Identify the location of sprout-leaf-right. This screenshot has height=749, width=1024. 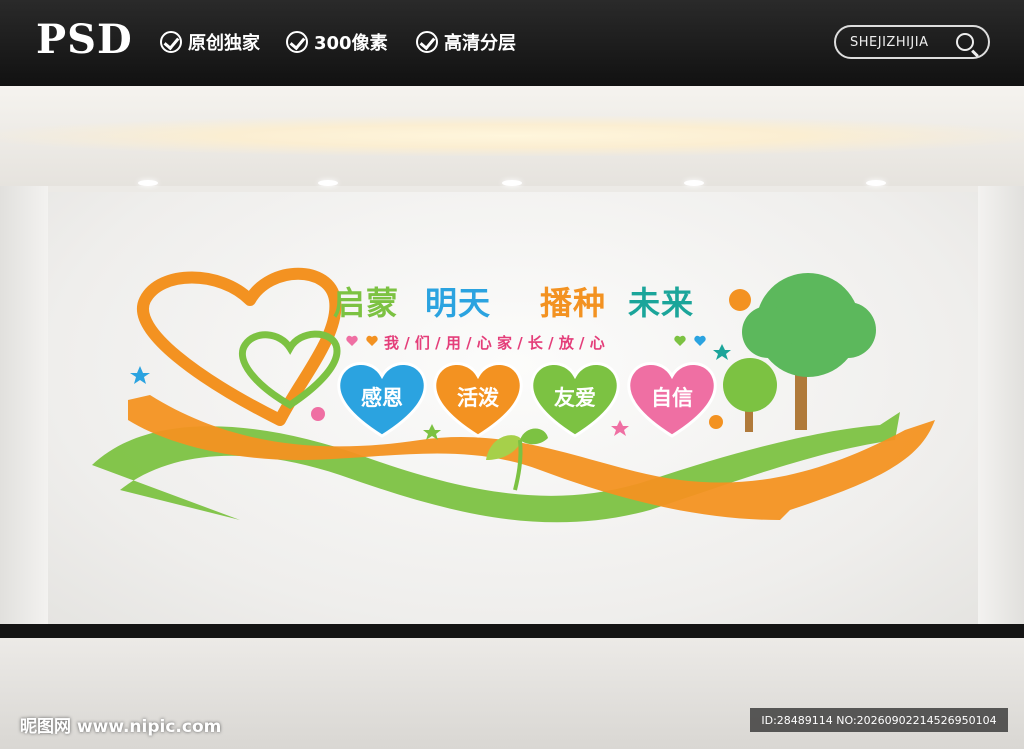
(534, 436).